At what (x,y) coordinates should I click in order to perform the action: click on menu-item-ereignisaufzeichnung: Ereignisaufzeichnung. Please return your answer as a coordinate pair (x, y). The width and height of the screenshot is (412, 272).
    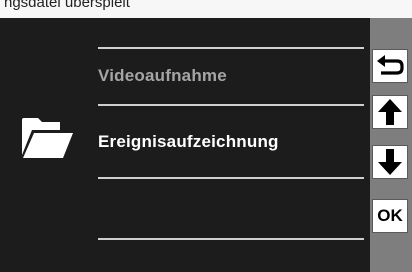
    Looking at the image, I should click on (188, 142).